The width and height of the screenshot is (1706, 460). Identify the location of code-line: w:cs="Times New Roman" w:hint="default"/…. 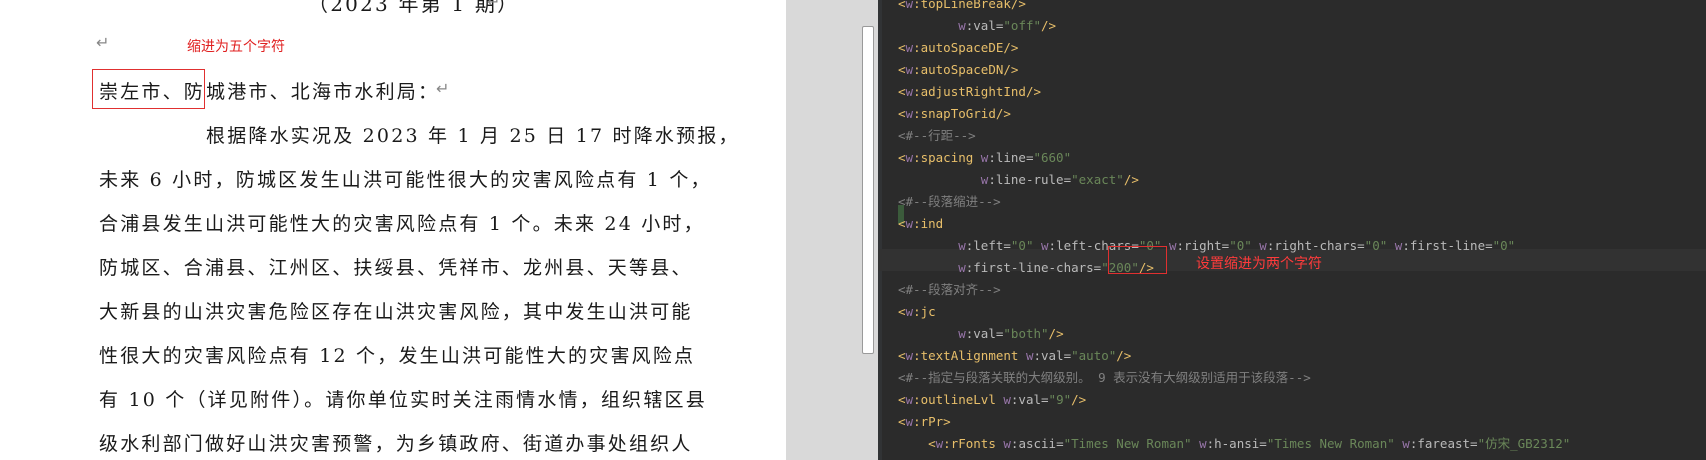
(1090, 457).